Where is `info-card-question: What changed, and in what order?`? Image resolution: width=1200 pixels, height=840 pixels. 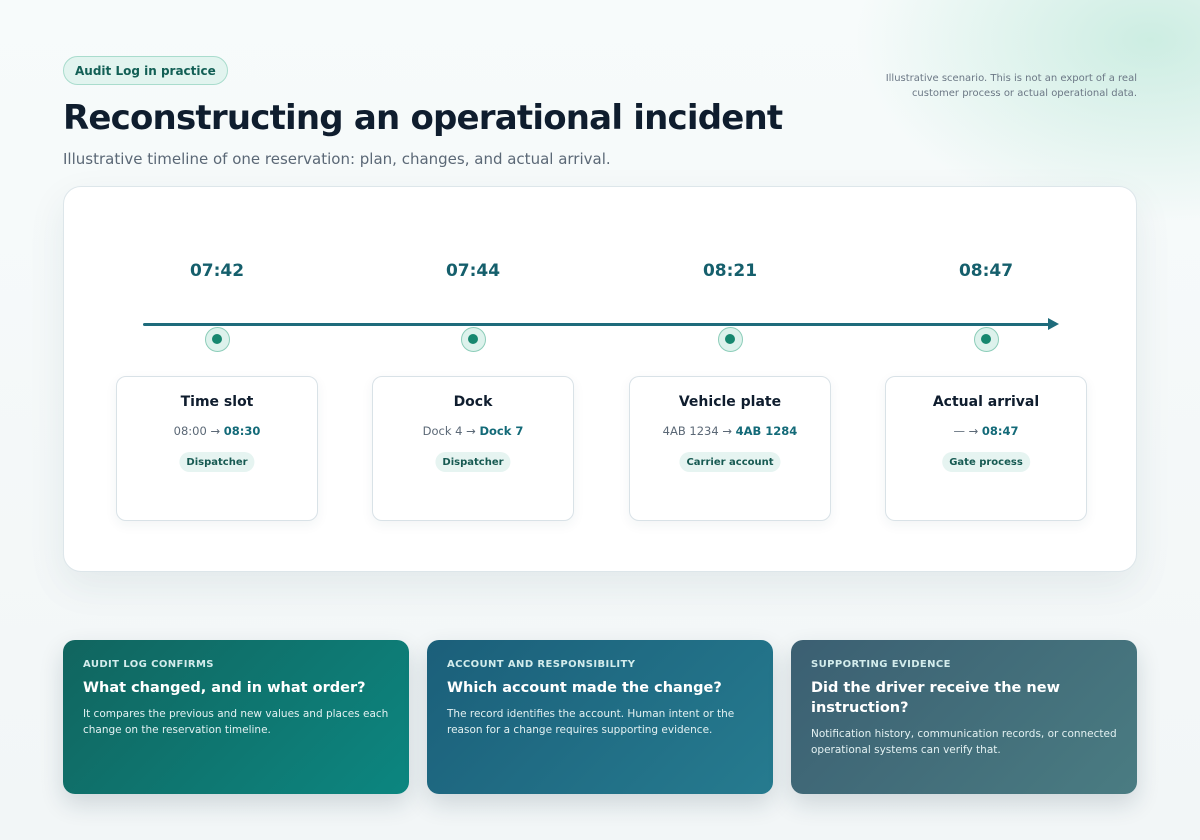 info-card-question: What changed, and in what order? is located at coordinates (224, 688).